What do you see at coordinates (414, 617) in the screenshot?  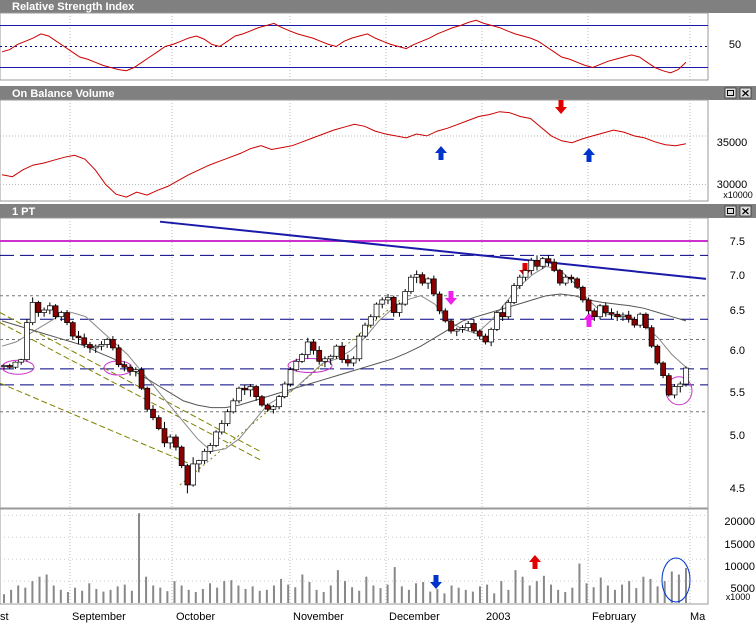 I see `x-label-december: December` at bounding box center [414, 617].